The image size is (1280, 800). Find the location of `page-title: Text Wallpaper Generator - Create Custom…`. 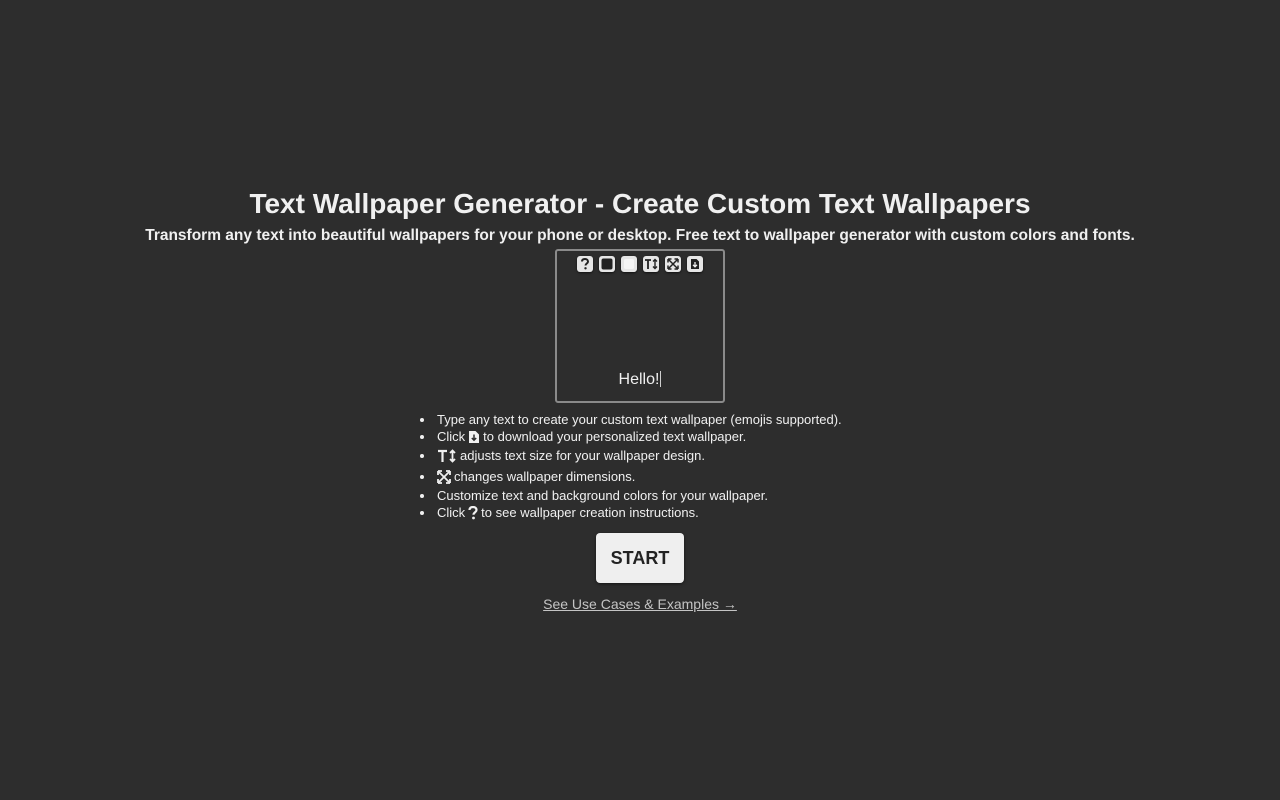

page-title: Text Wallpaper Generator - Create Custom… is located at coordinates (640, 203).